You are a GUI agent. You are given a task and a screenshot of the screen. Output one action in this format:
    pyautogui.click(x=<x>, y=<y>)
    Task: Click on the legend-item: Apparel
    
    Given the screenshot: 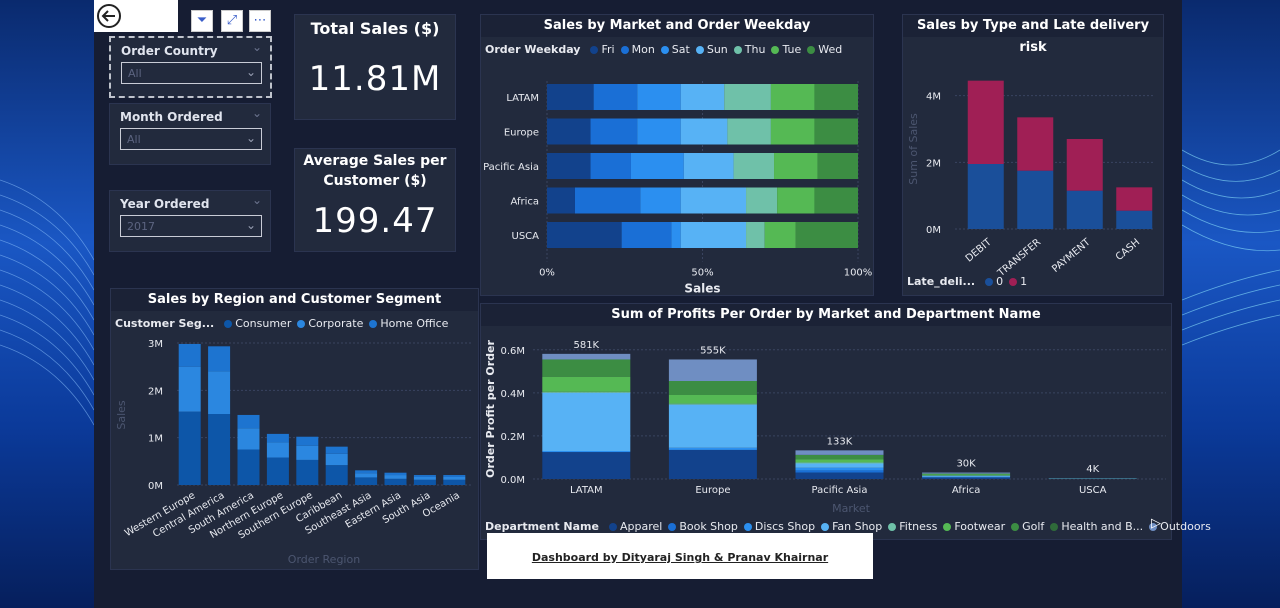 What is the action you would take?
    pyautogui.click(x=632, y=526)
    